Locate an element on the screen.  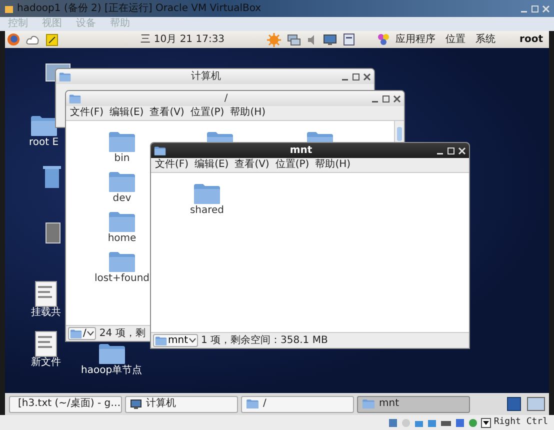
panel-menu: 系统 is located at coordinates (486, 39).